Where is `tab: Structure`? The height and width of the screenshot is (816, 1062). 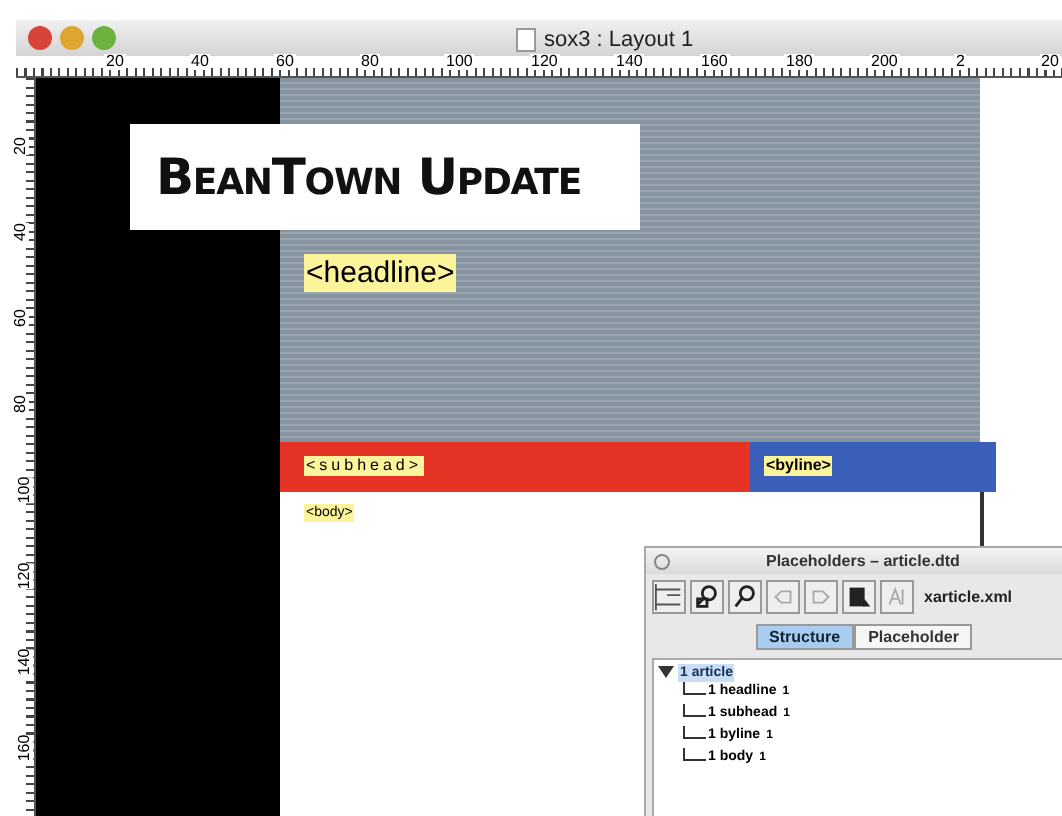
tab: Structure is located at coordinates (805, 637).